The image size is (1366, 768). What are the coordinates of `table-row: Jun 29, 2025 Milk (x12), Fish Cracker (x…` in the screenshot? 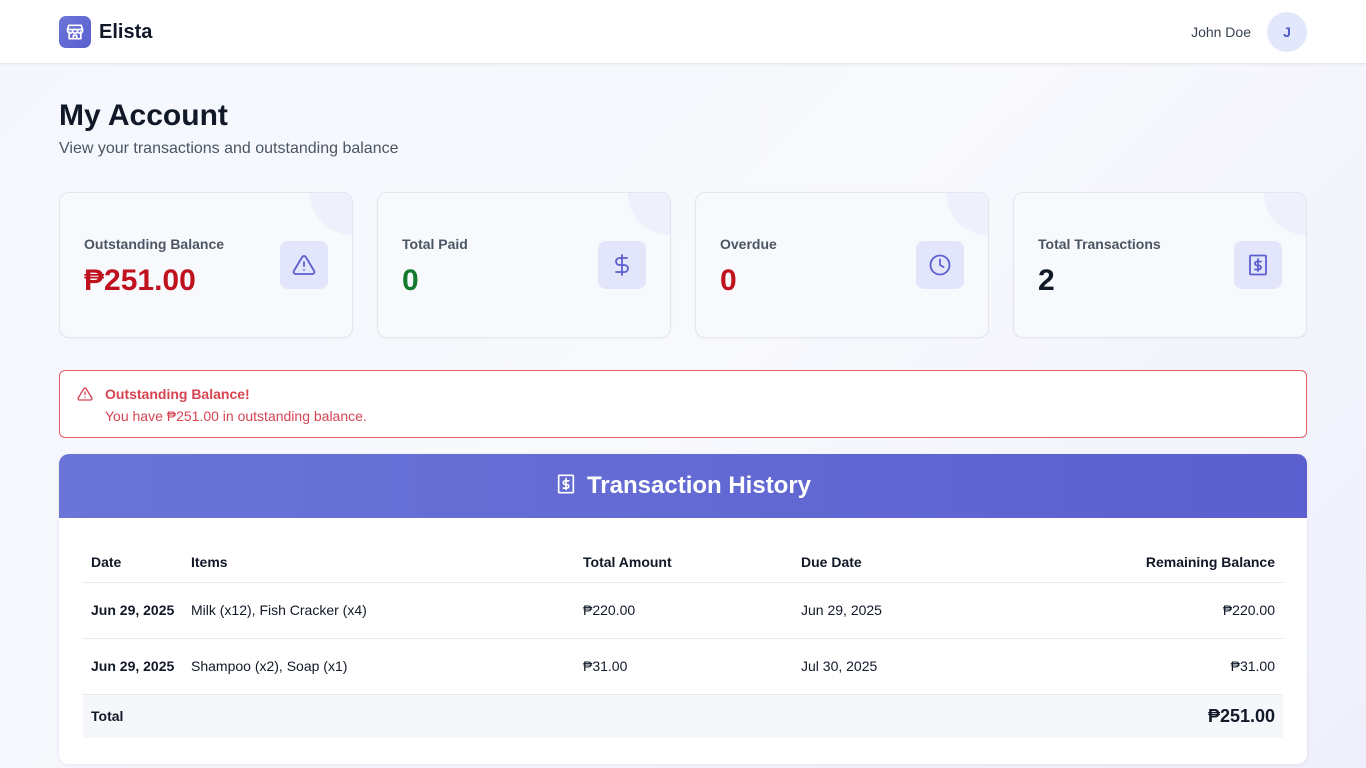 It's located at (683, 610).